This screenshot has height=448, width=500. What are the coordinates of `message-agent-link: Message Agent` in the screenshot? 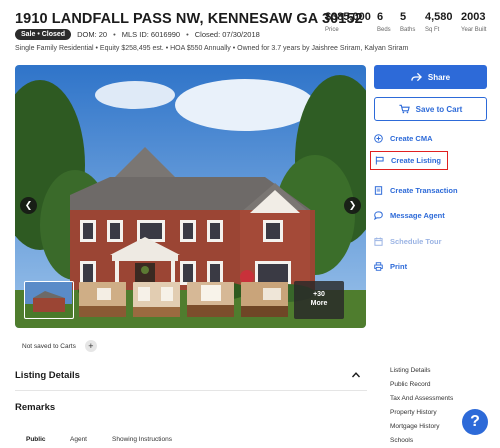 It's located at (409, 215).